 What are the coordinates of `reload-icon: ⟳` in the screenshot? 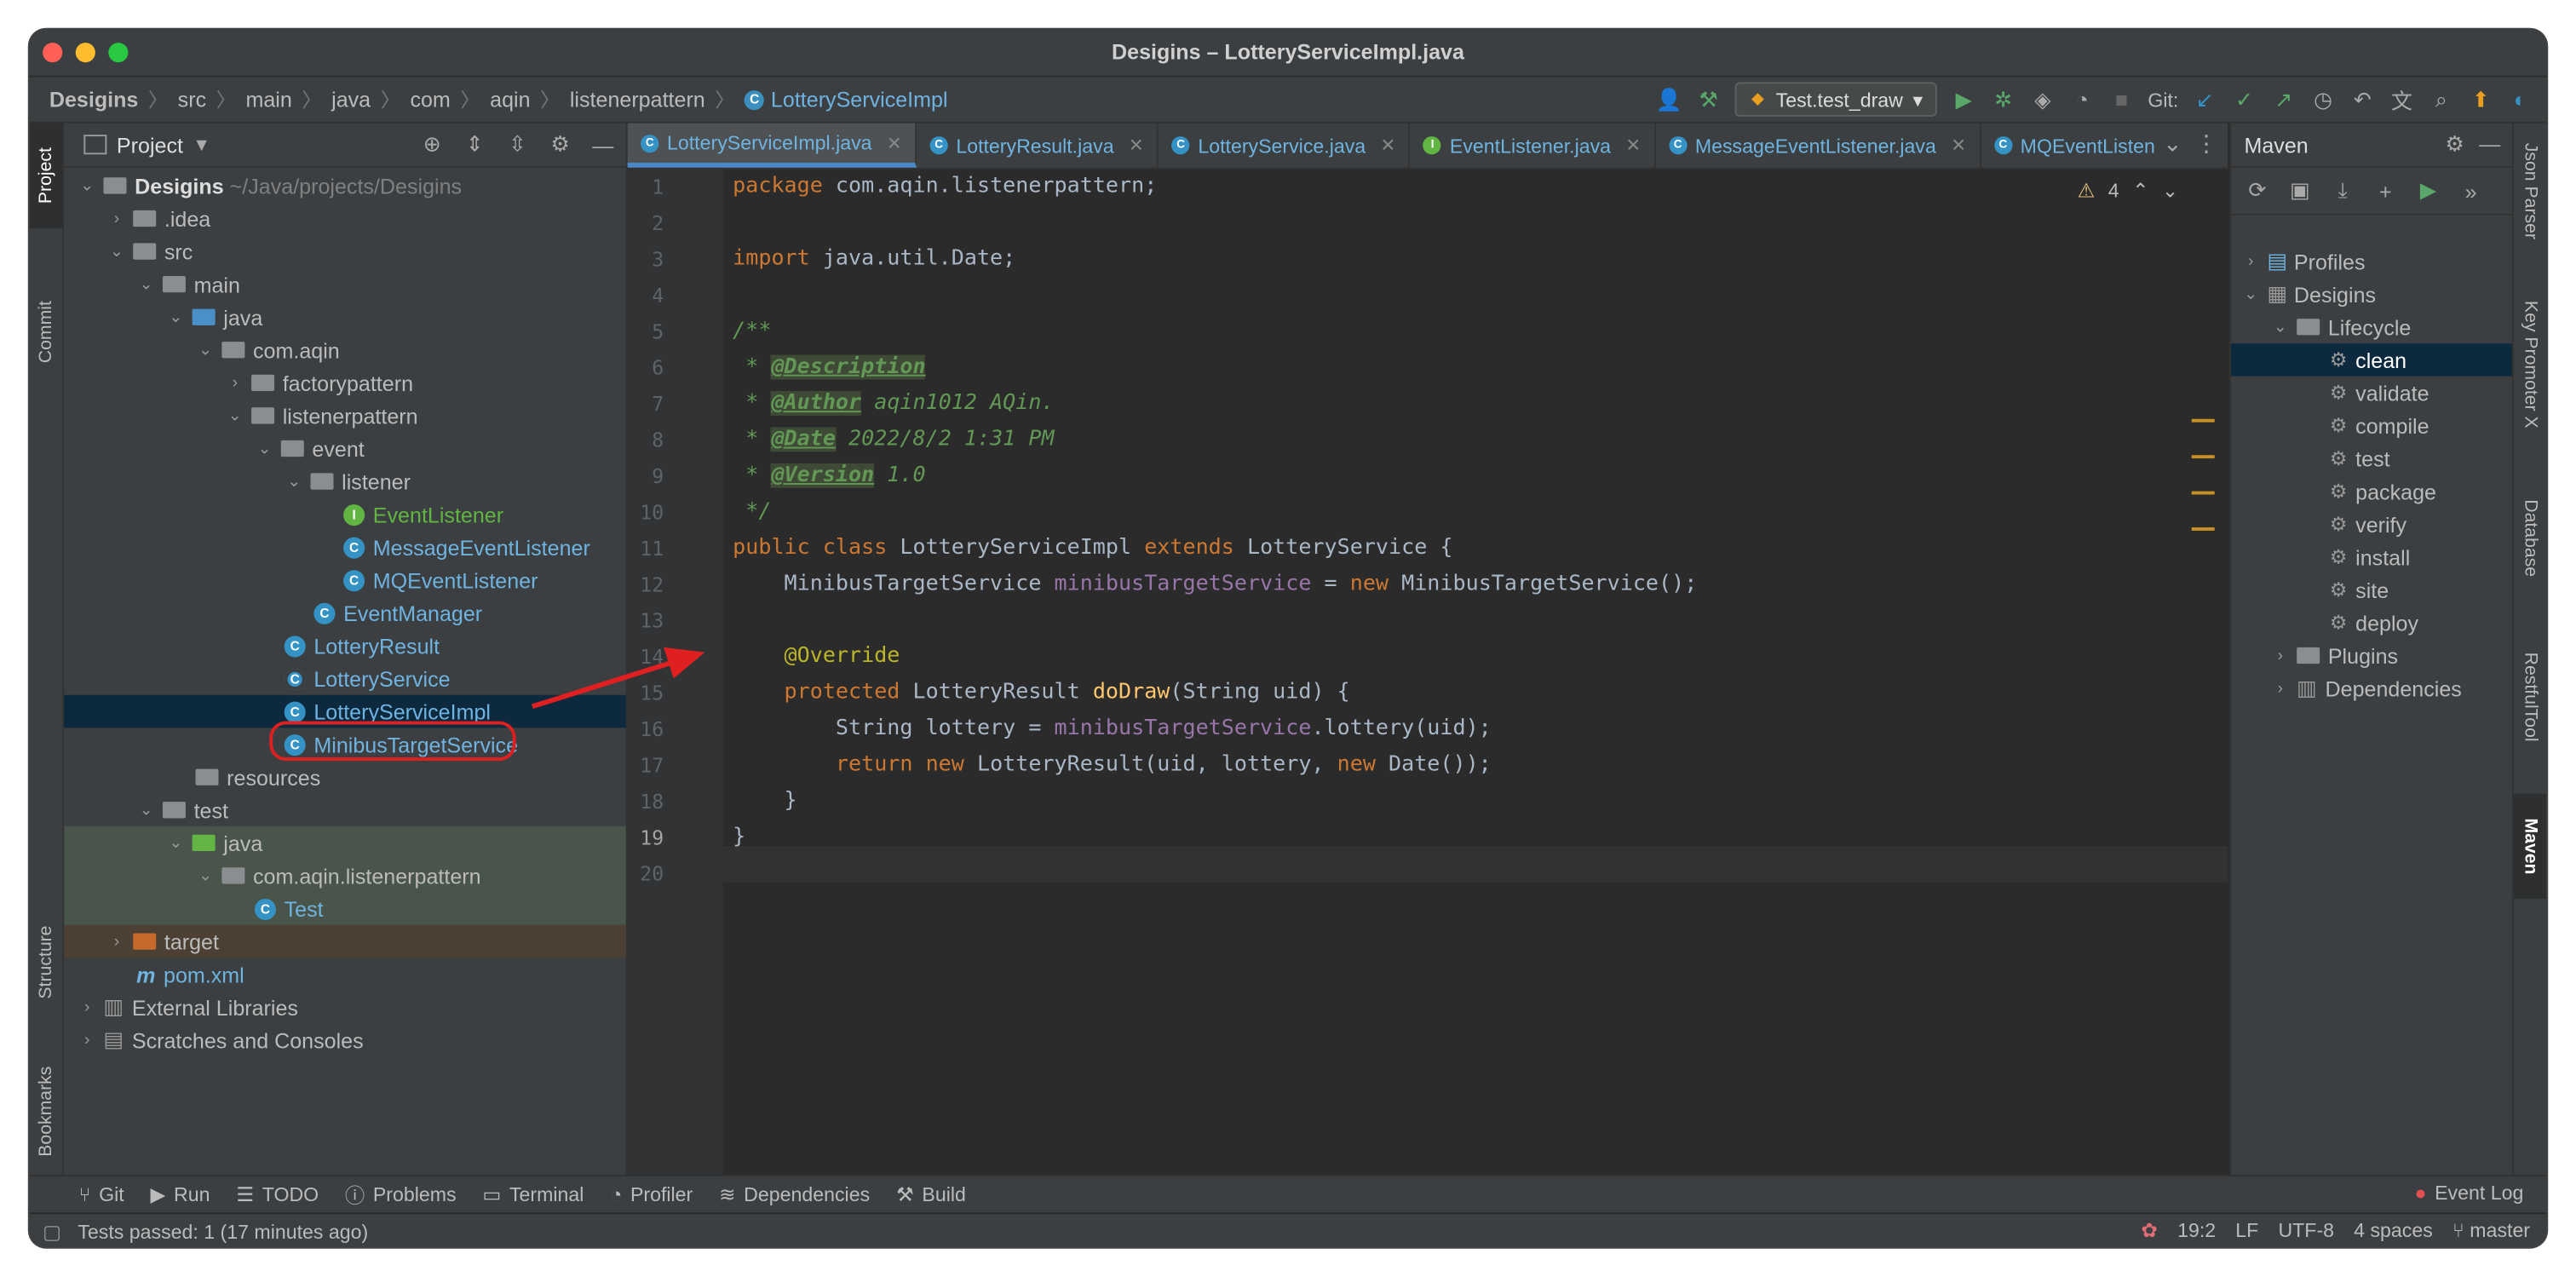 It's located at (2257, 190).